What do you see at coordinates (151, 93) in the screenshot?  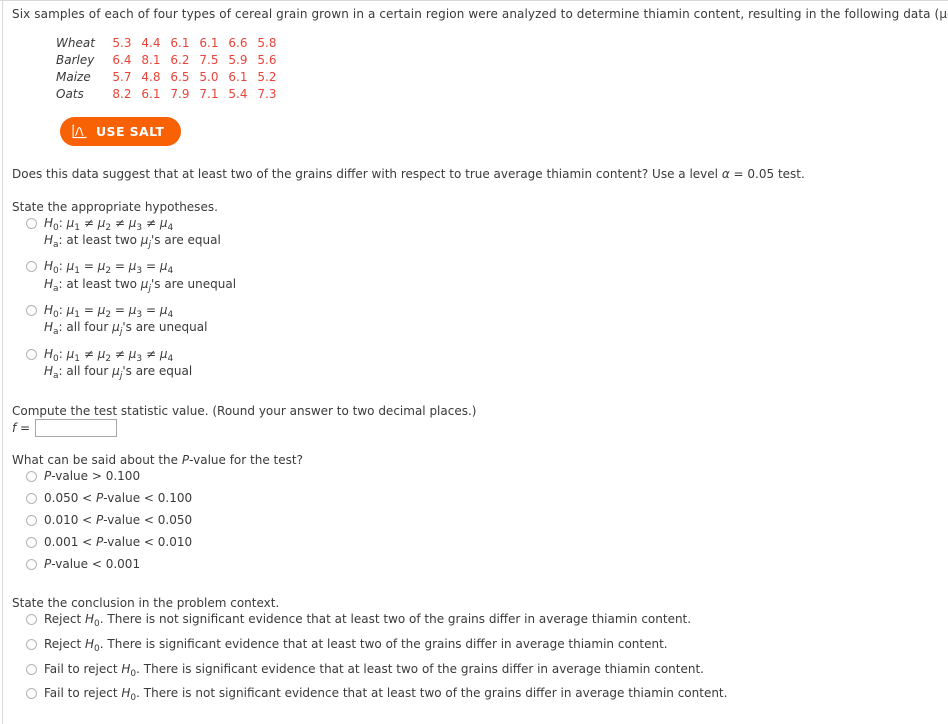 I see `oats-value-2: 6.1` at bounding box center [151, 93].